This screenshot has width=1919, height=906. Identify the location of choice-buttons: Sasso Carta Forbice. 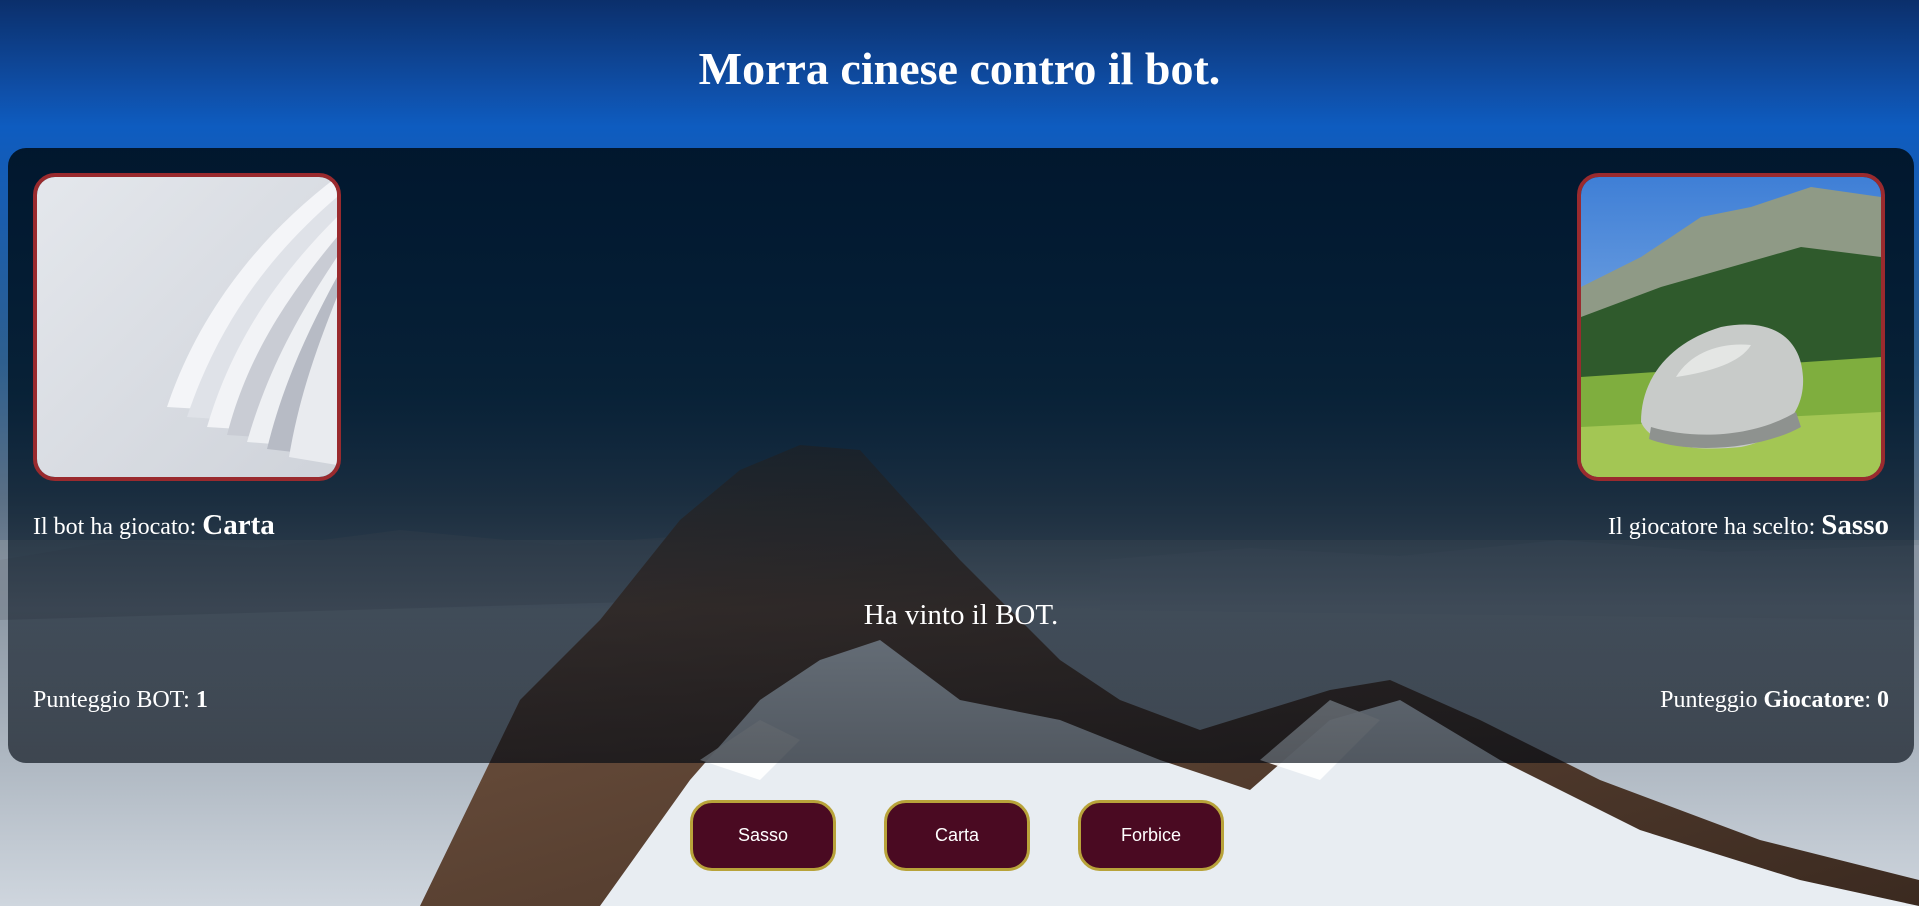
(960, 837).